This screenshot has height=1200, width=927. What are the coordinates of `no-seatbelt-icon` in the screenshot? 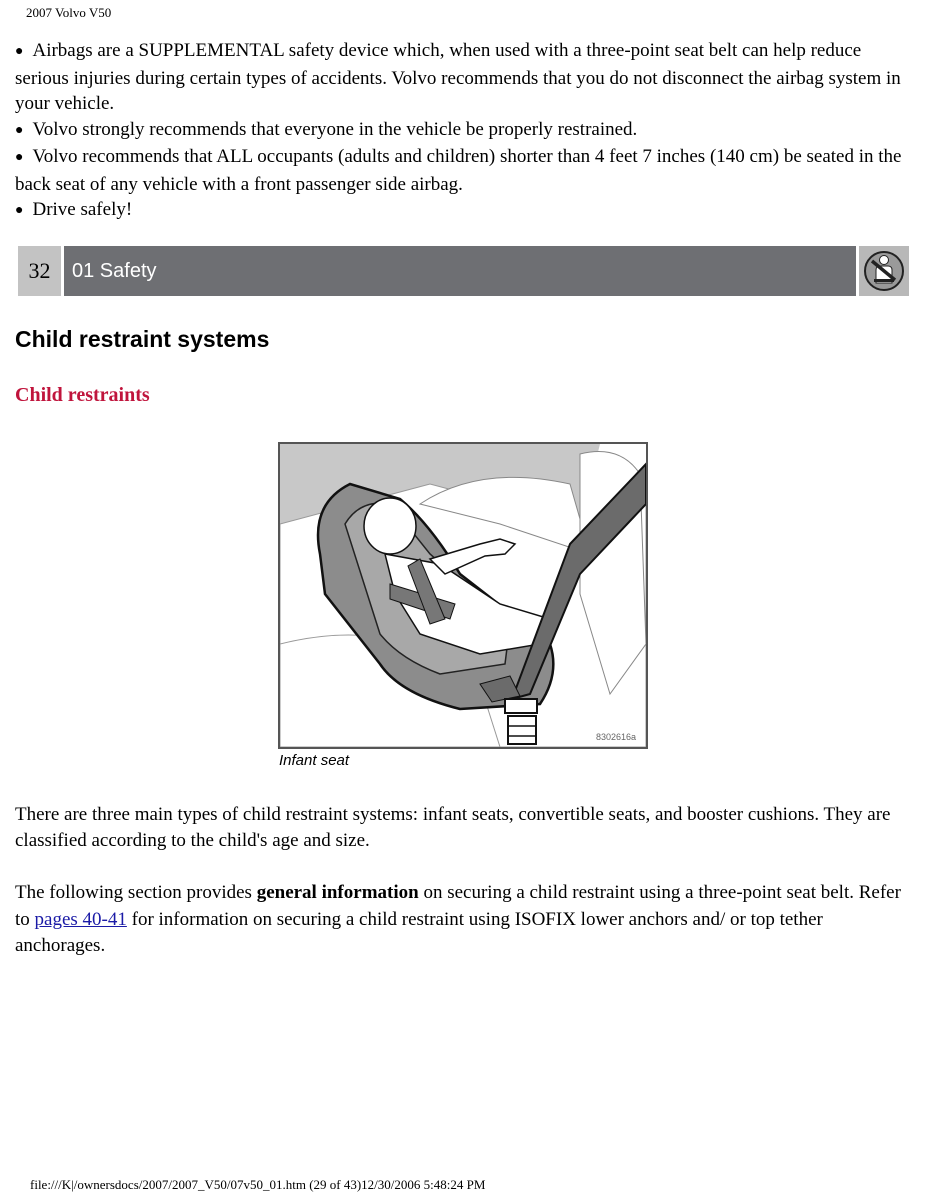 It's located at (884, 271).